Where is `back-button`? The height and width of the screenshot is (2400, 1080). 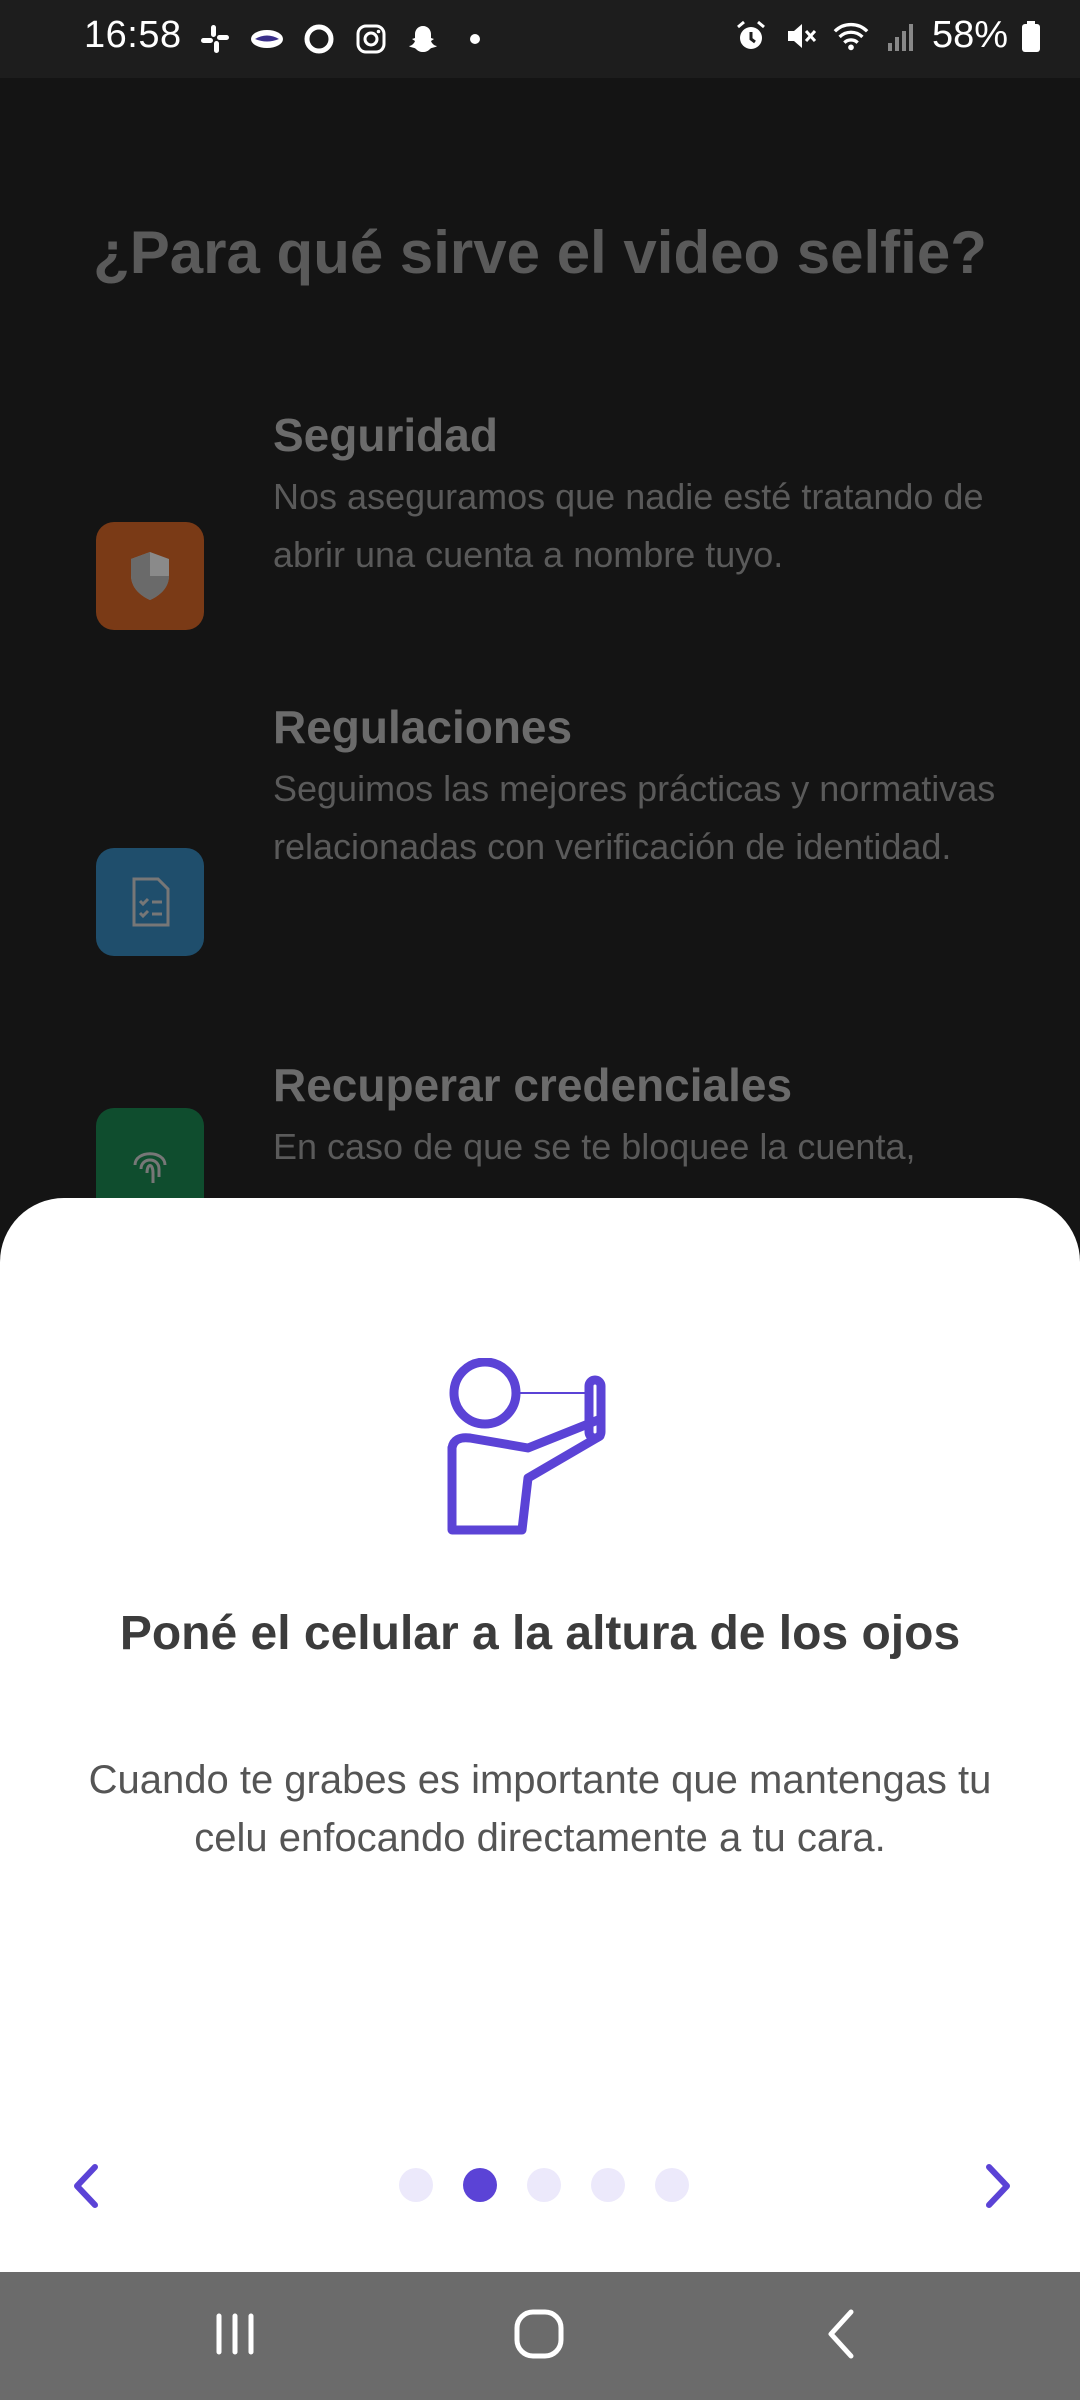 back-button is located at coordinates (841, 2336).